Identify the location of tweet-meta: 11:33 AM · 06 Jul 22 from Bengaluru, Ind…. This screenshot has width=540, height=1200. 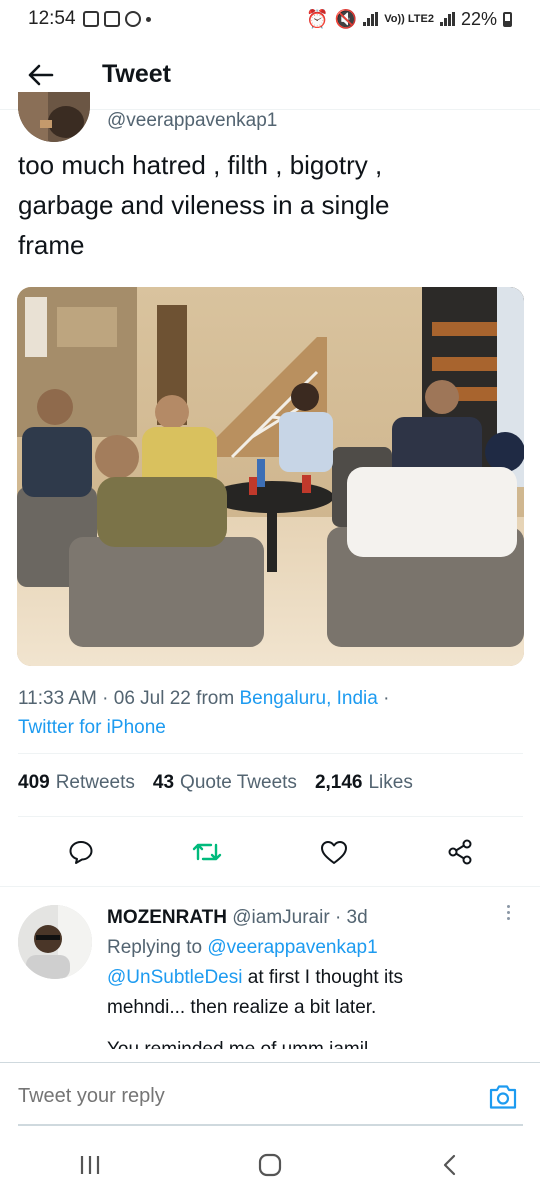
(204, 713).